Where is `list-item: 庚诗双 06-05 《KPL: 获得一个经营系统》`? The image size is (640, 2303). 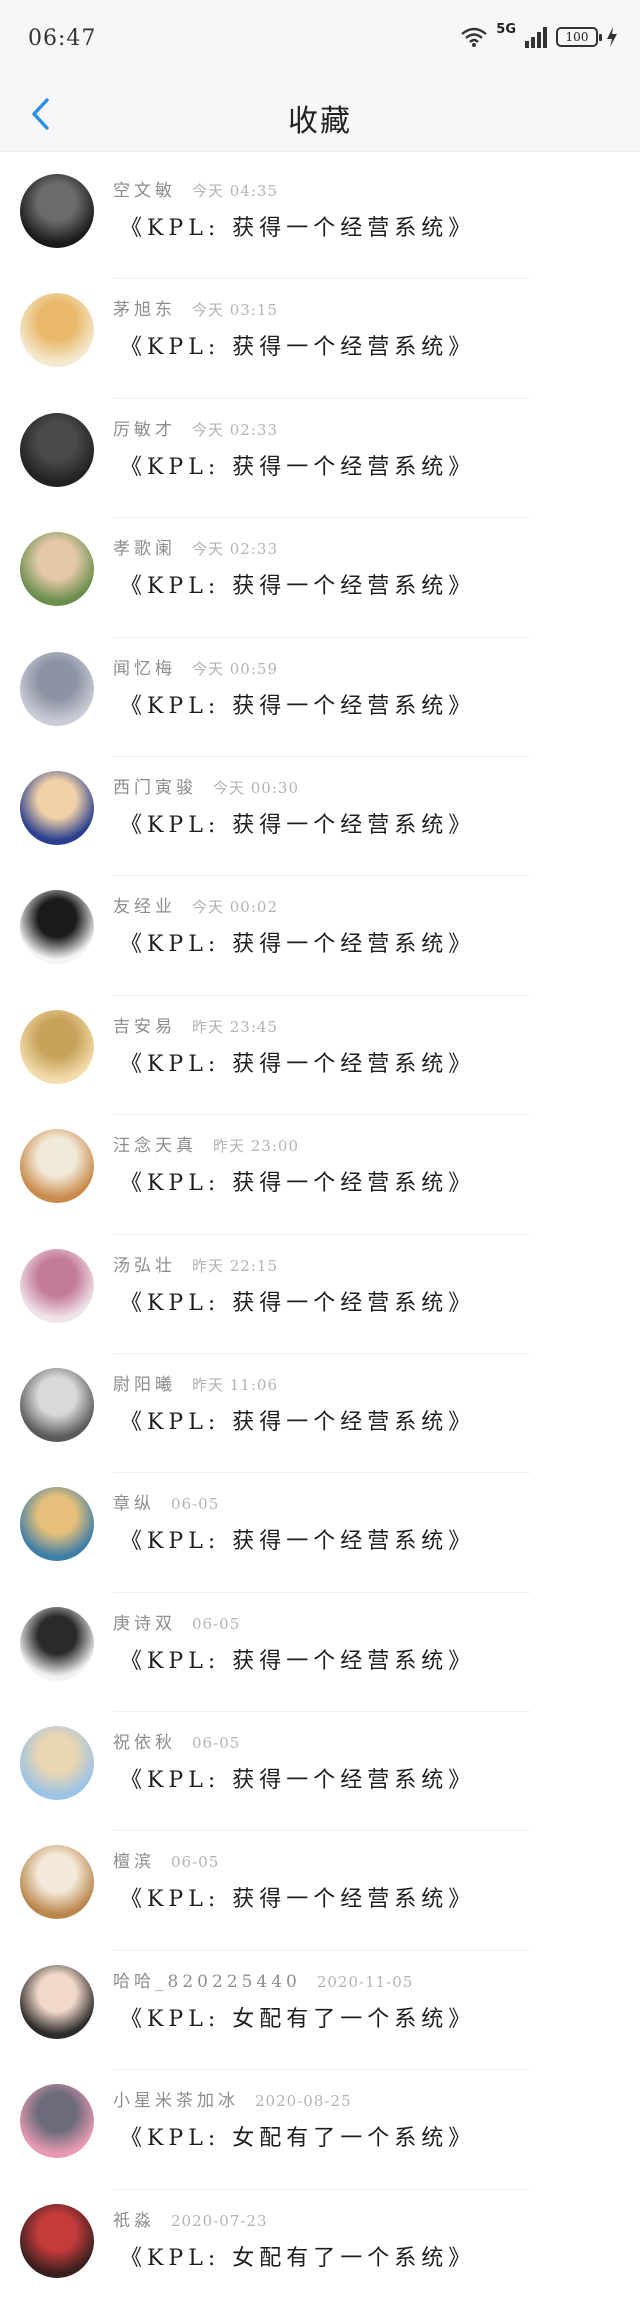
list-item: 庚诗双 06-05 《KPL: 获得一个经营系统》 is located at coordinates (320, 1653).